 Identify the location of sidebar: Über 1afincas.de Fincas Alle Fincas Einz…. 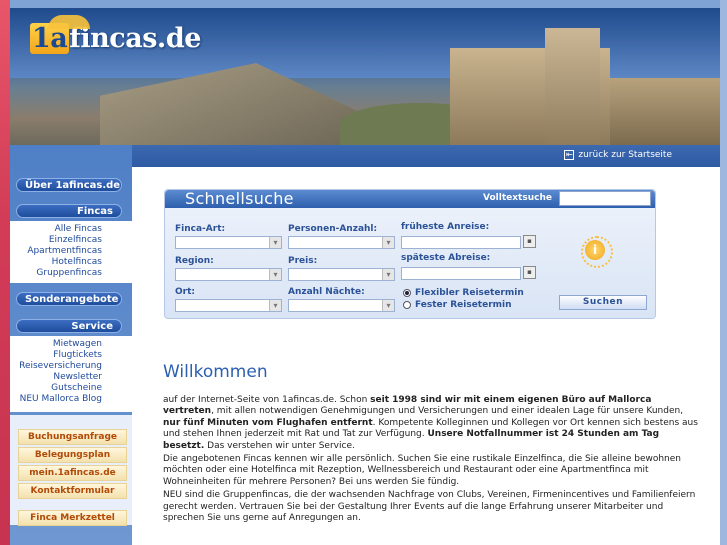
(71, 345).